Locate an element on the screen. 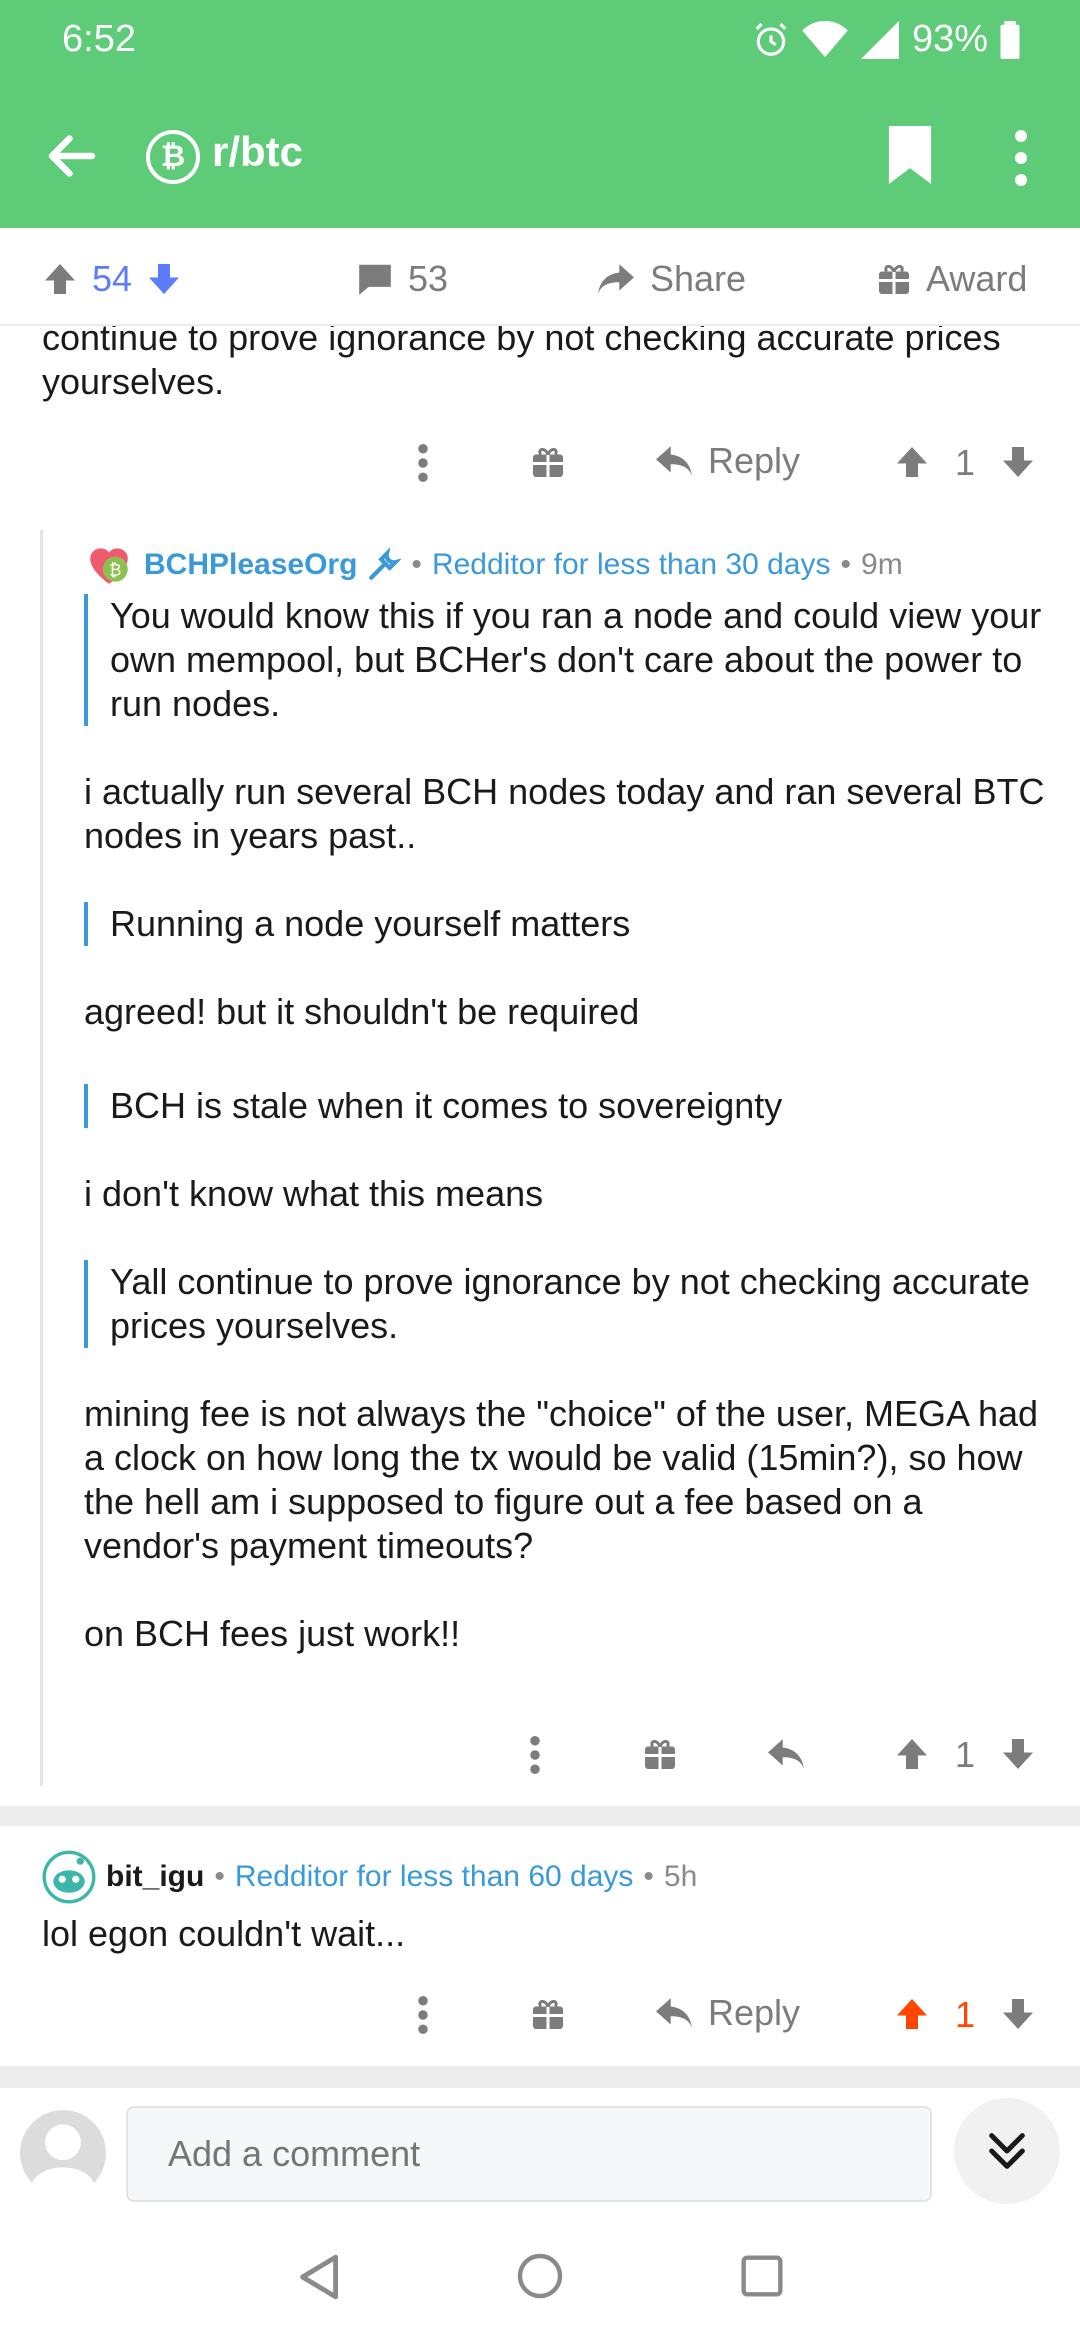 This screenshot has width=1080, height=2340. post-action-bar: 54 53 Share Award is located at coordinates (540, 277).